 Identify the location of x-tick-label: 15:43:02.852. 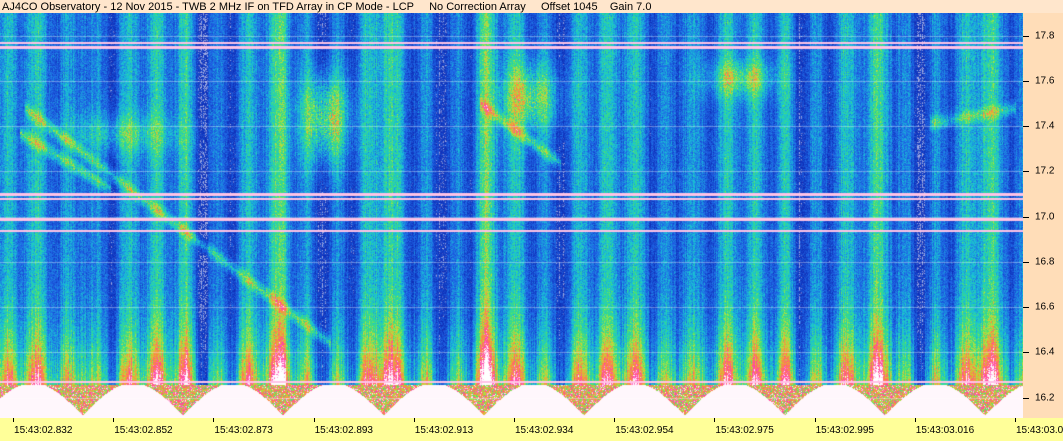
(143, 430).